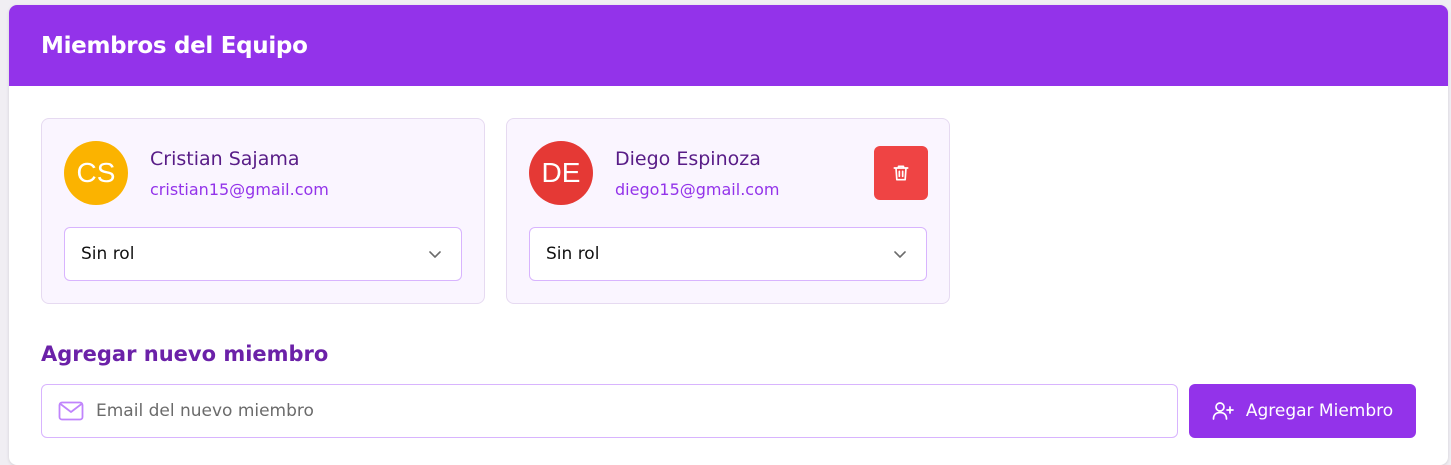  What do you see at coordinates (185, 354) in the screenshot?
I see `add-member-title: Agregar nuevo miembro` at bounding box center [185, 354].